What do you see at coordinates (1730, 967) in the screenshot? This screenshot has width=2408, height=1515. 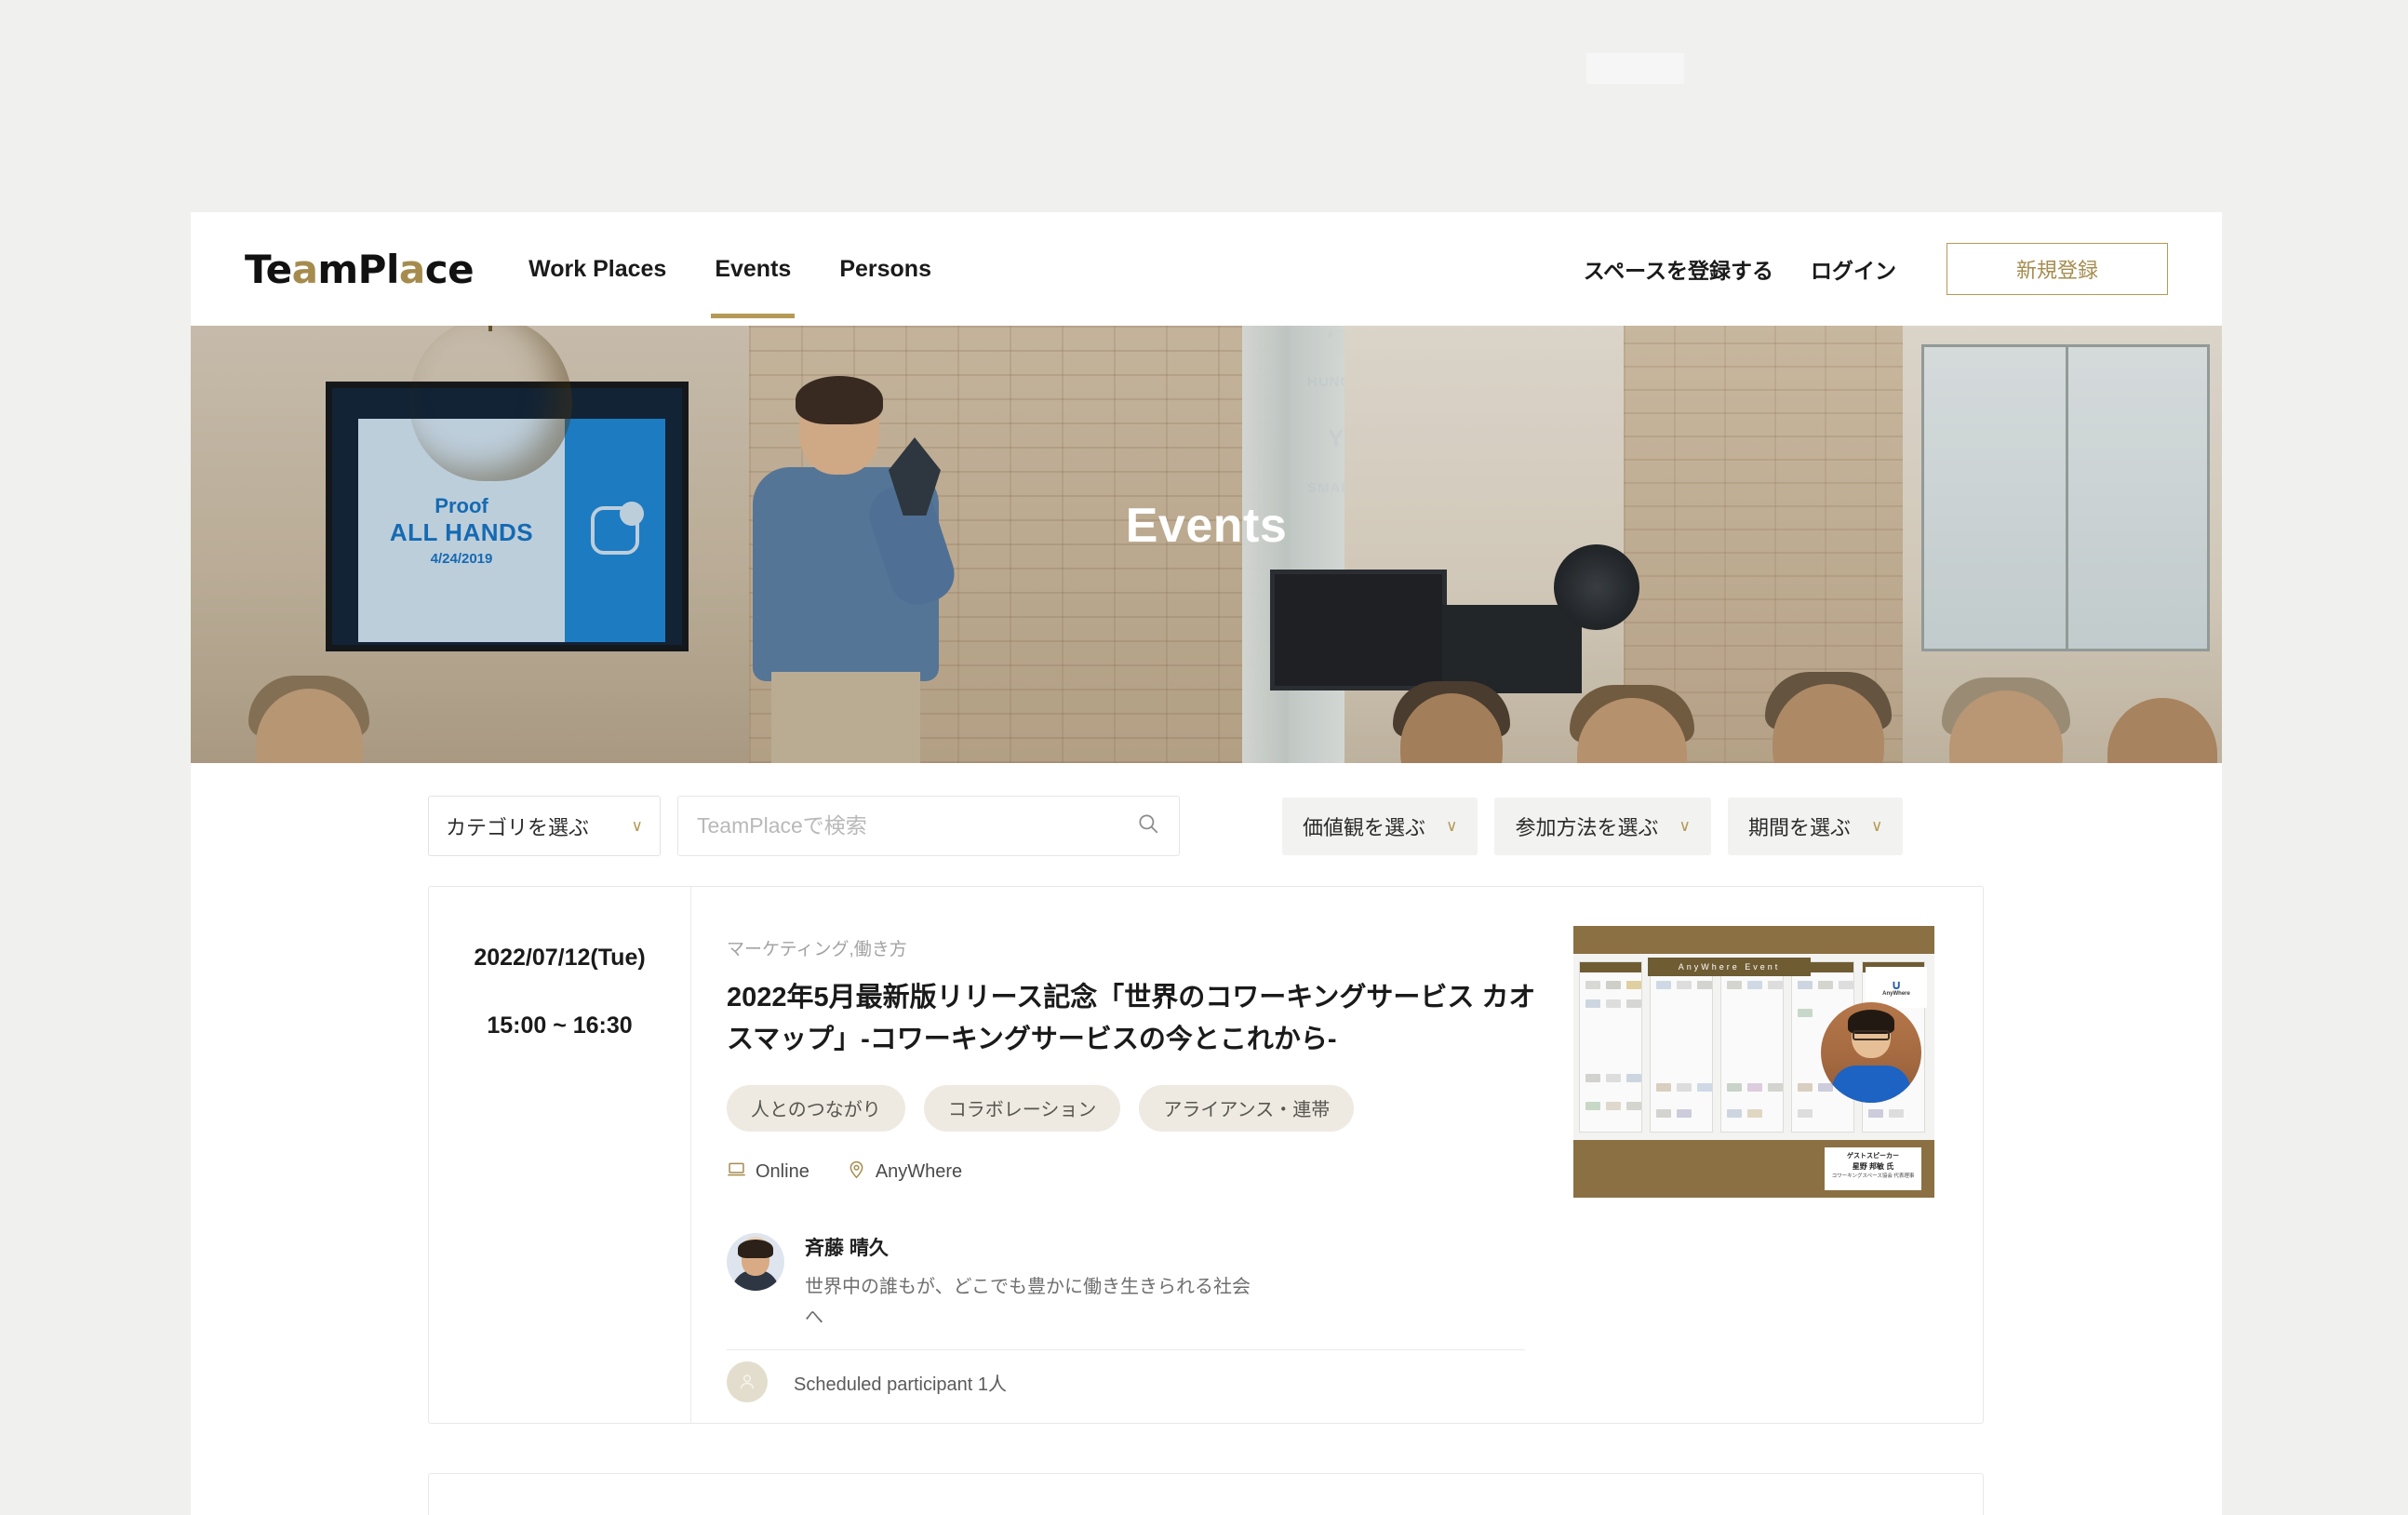 I see `poster-event-badge: AnyWhere Event` at bounding box center [1730, 967].